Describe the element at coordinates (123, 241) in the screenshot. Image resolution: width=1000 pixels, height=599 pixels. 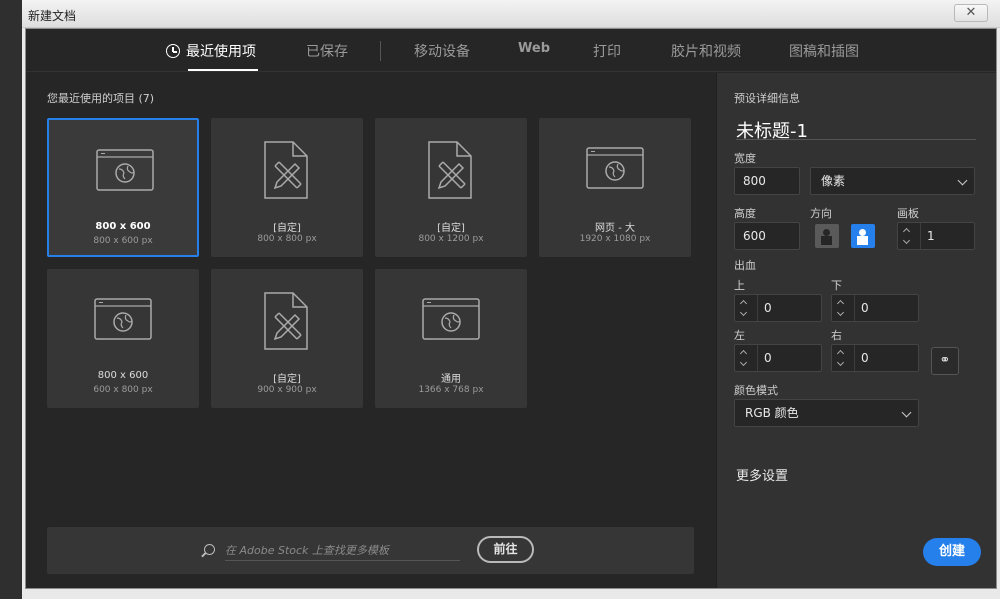
I see `recent-item-dimensions: 800 x 600 px` at that location.